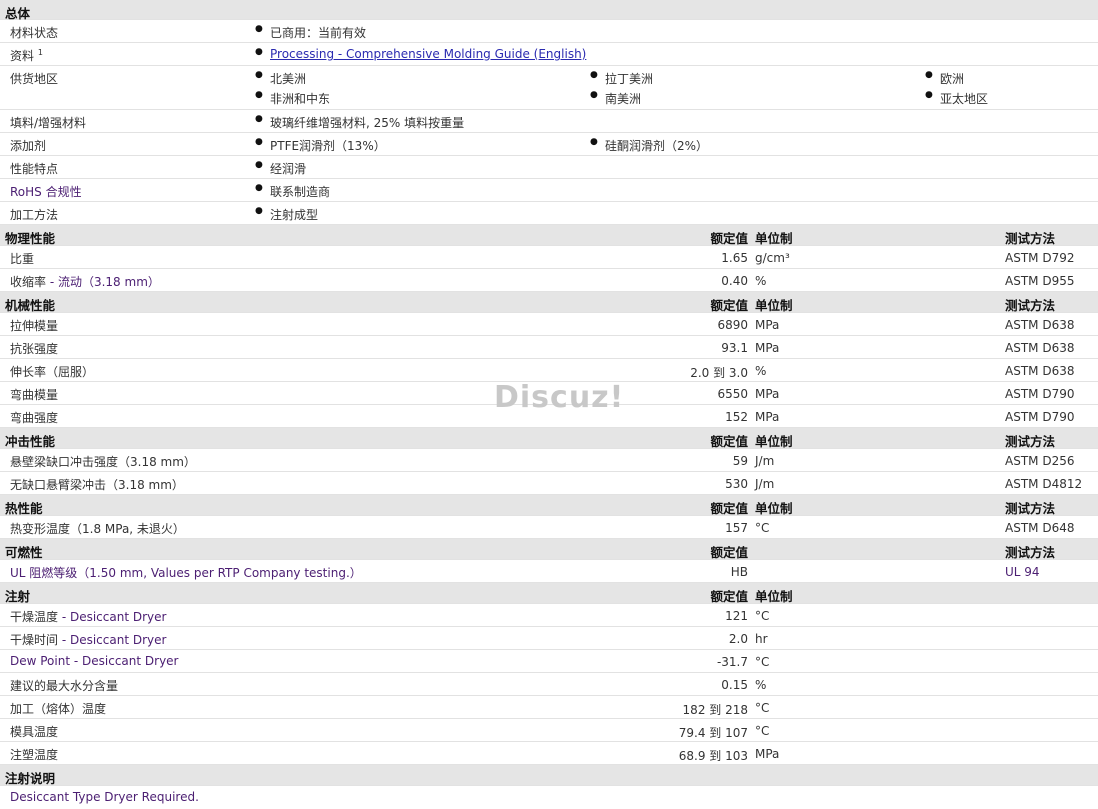 This screenshot has height=809, width=1098. I want to click on bullet-value: 联系制造商, so click(292, 191).